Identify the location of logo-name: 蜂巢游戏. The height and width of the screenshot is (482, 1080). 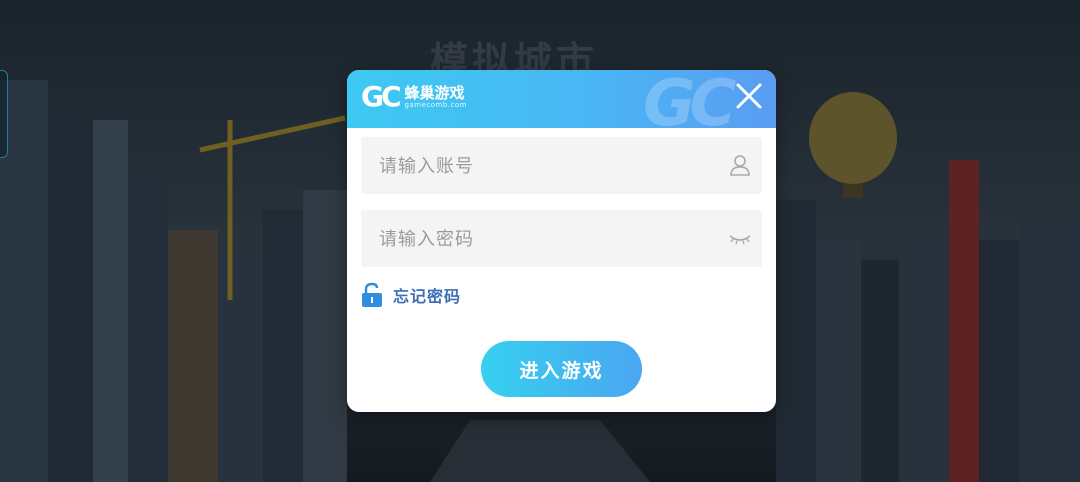
(434, 92).